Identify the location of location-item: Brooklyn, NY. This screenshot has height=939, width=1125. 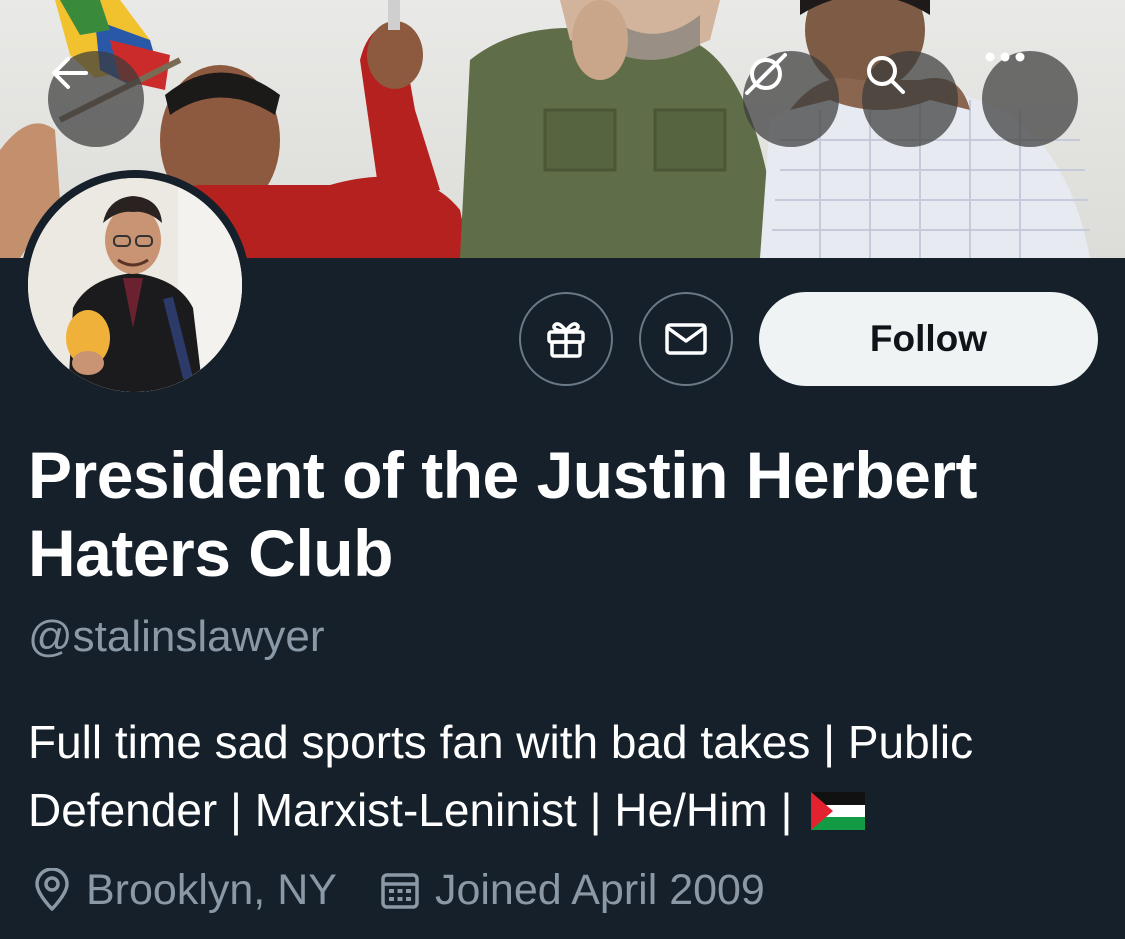
(184, 890).